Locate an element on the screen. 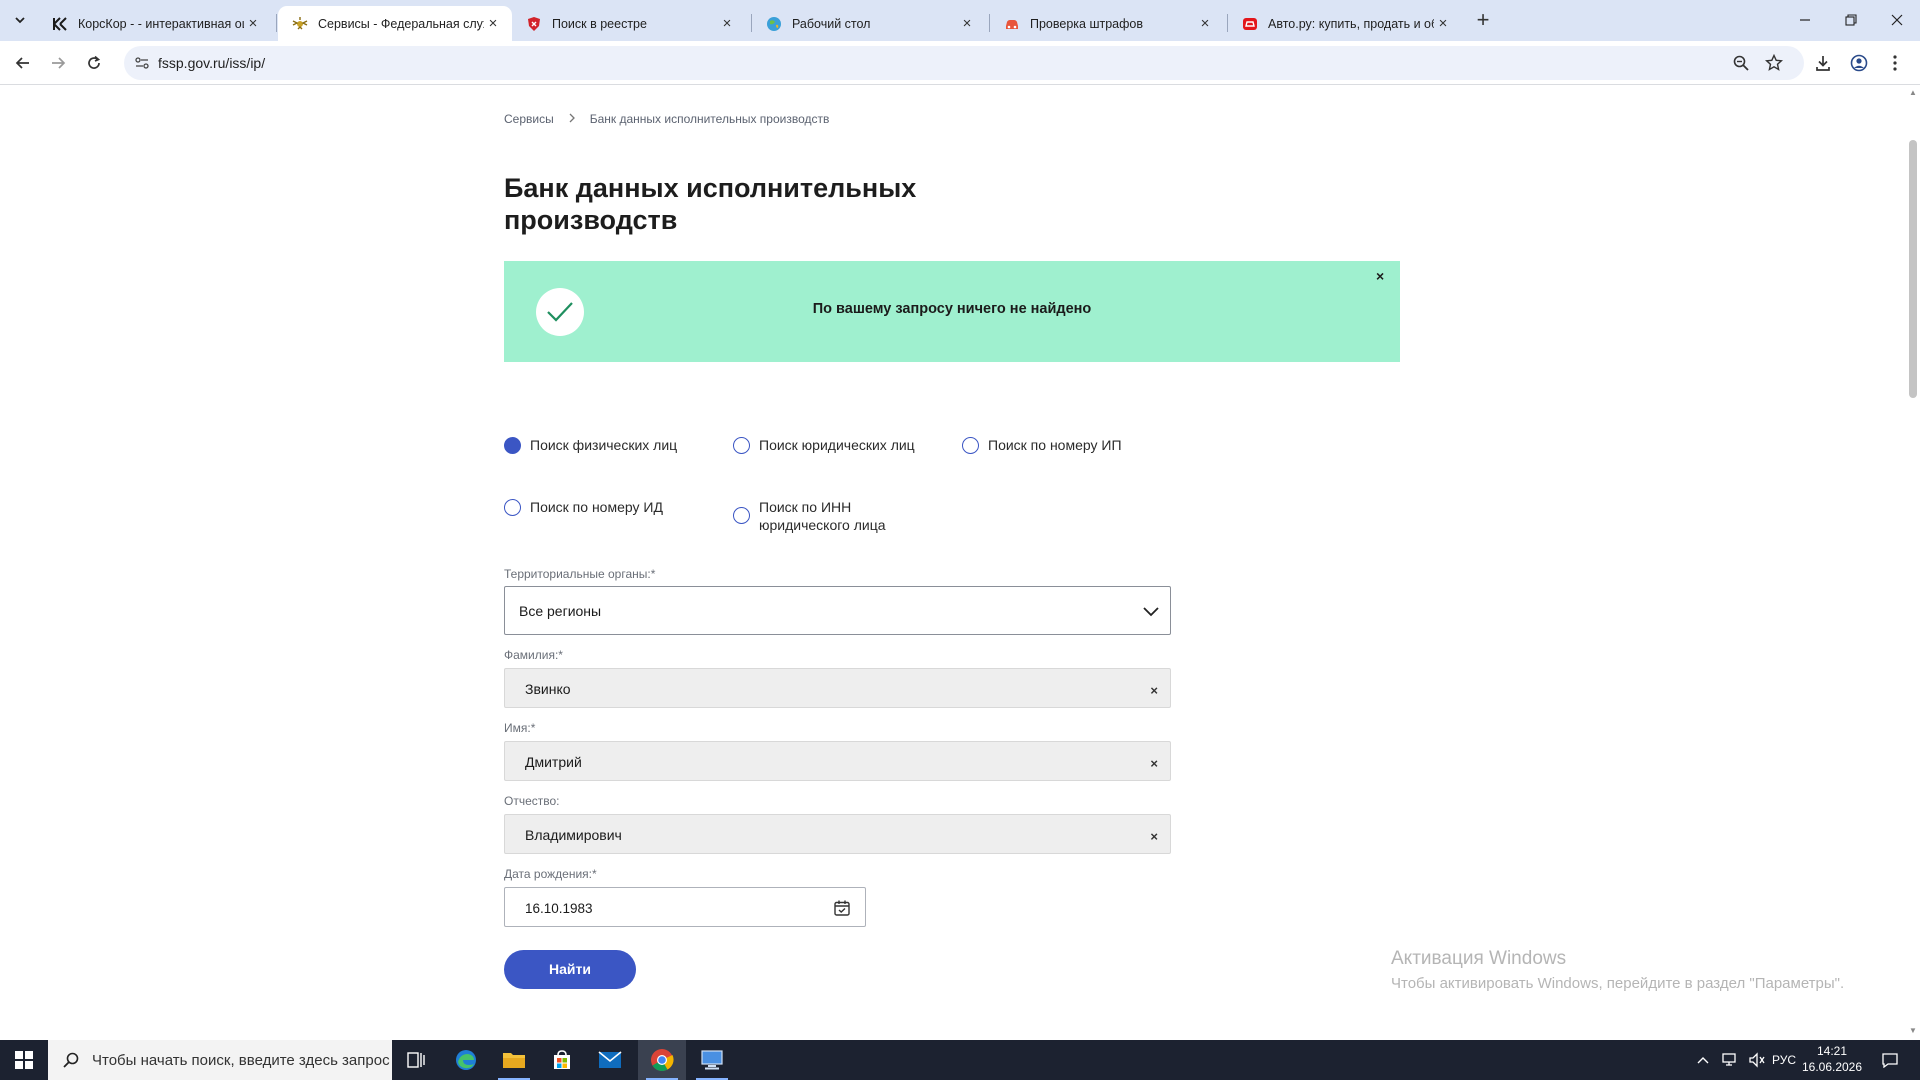 The height and width of the screenshot is (1080, 1920). profile-icon is located at coordinates (1859, 63).